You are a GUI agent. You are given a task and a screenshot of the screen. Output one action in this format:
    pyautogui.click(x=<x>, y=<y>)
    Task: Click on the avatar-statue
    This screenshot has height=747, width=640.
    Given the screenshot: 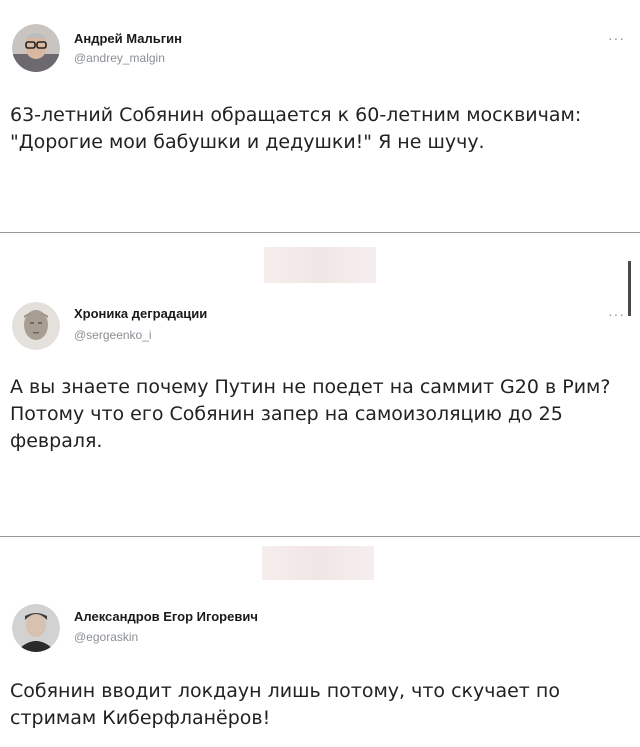 What is the action you would take?
    pyautogui.click(x=36, y=326)
    